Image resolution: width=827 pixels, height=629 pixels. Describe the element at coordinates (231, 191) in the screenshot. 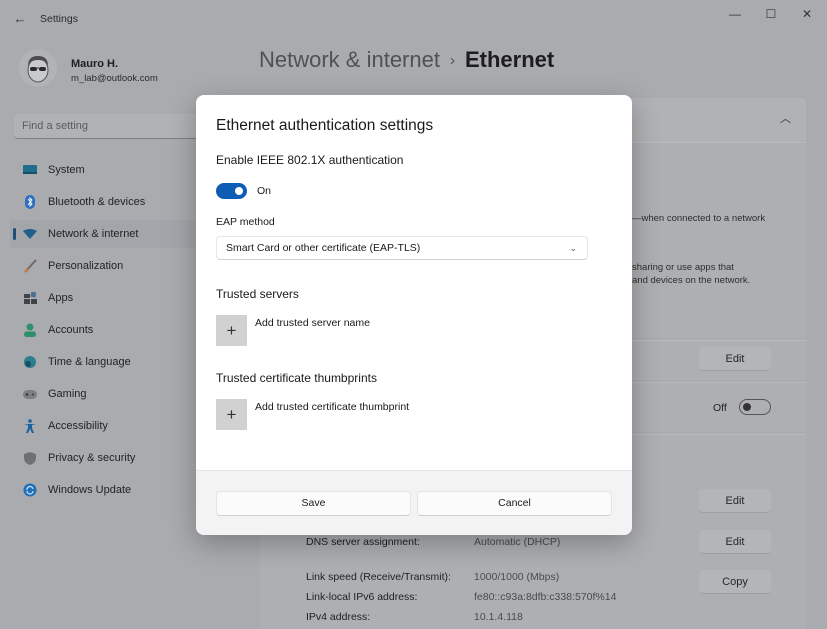

I see `enable-8021x-toggle` at that location.